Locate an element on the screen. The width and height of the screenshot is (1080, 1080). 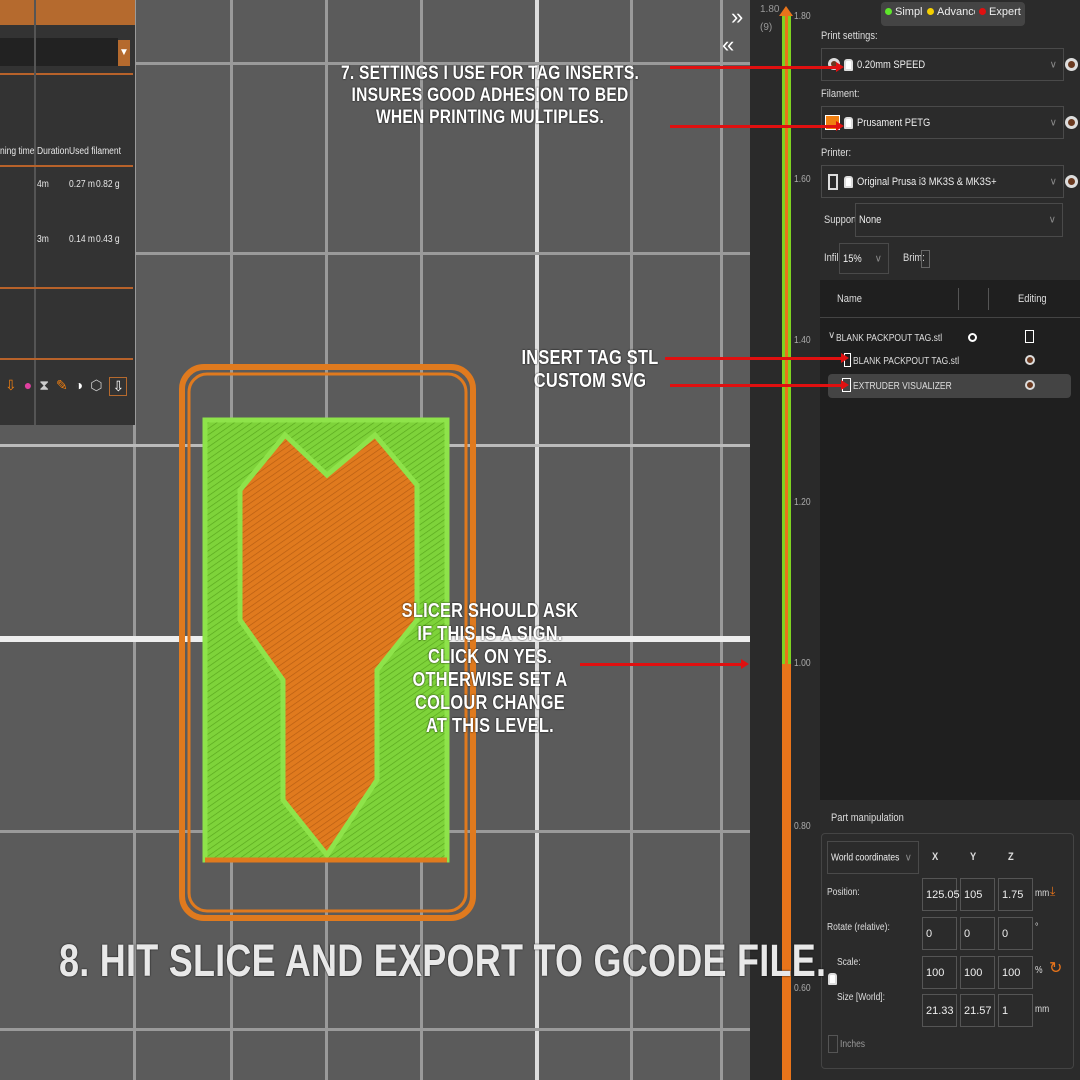
color-icon: ● is located at coordinates (28, 386).